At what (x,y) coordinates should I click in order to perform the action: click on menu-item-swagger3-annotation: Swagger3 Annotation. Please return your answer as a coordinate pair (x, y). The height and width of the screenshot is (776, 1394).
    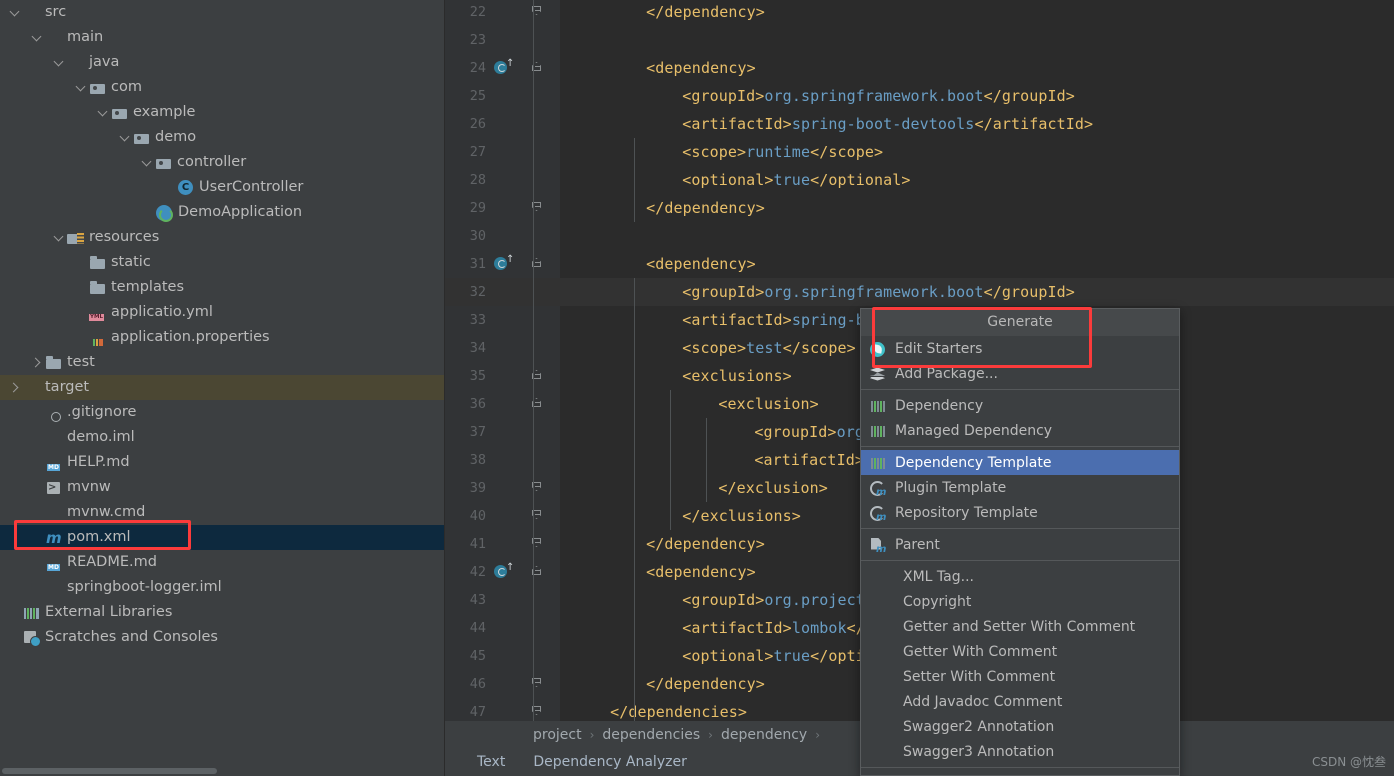
    Looking at the image, I should click on (1020, 751).